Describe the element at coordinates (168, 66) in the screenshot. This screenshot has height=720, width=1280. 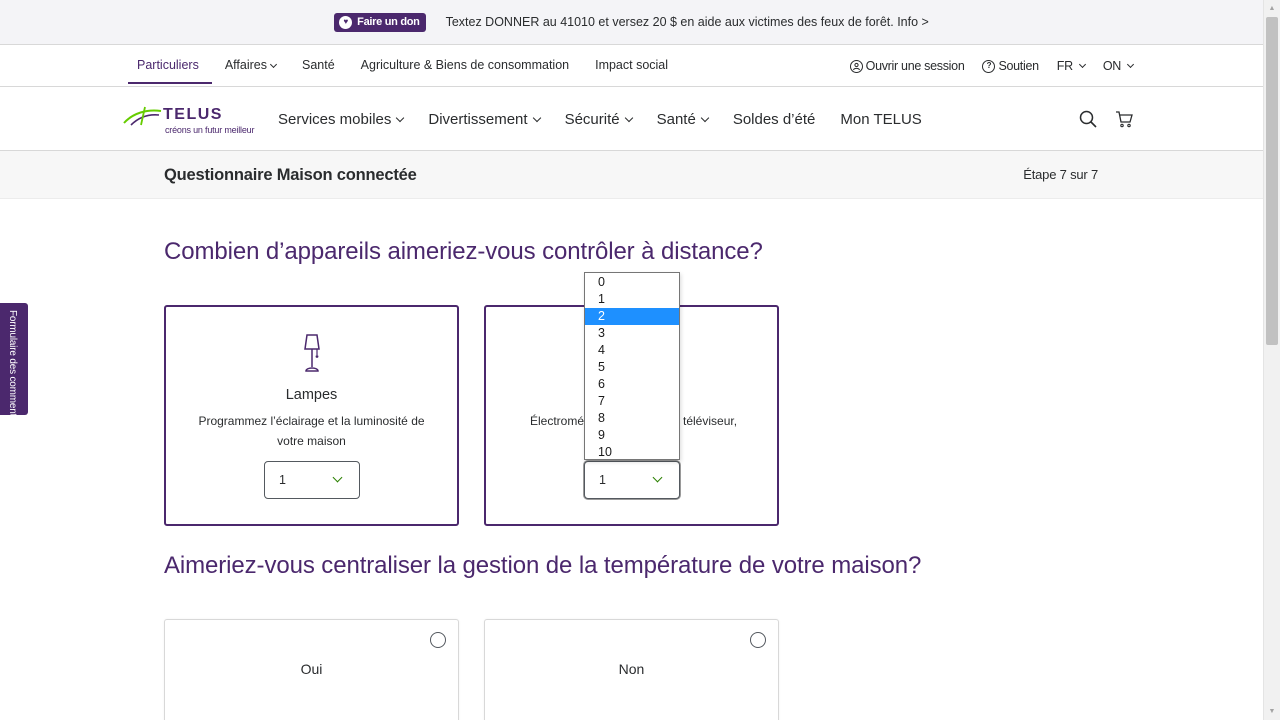
I see `segment-item-particuliers: Particuliers` at that location.